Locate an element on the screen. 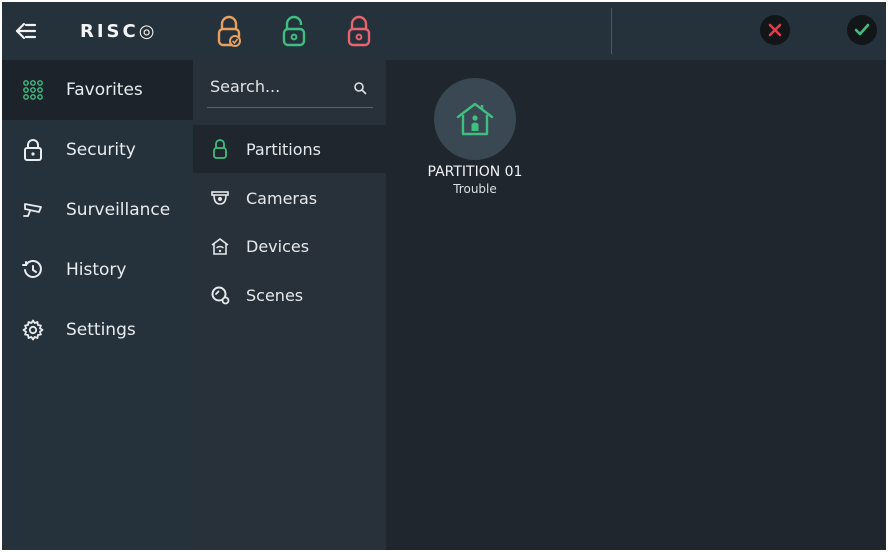  partition-status: Trouble is located at coordinates (475, 189).